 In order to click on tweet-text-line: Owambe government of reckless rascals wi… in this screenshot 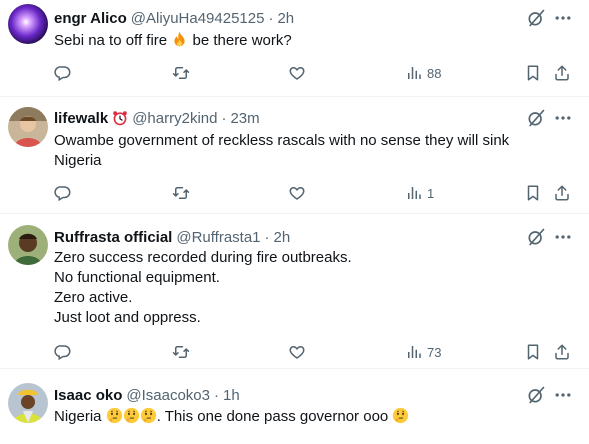, I will do `click(282, 140)`.